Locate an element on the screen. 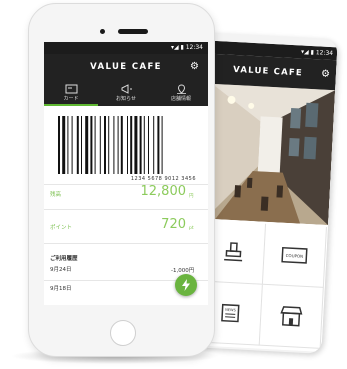 The width and height of the screenshot is (347, 369). stamp-icon is located at coordinates (233, 252).